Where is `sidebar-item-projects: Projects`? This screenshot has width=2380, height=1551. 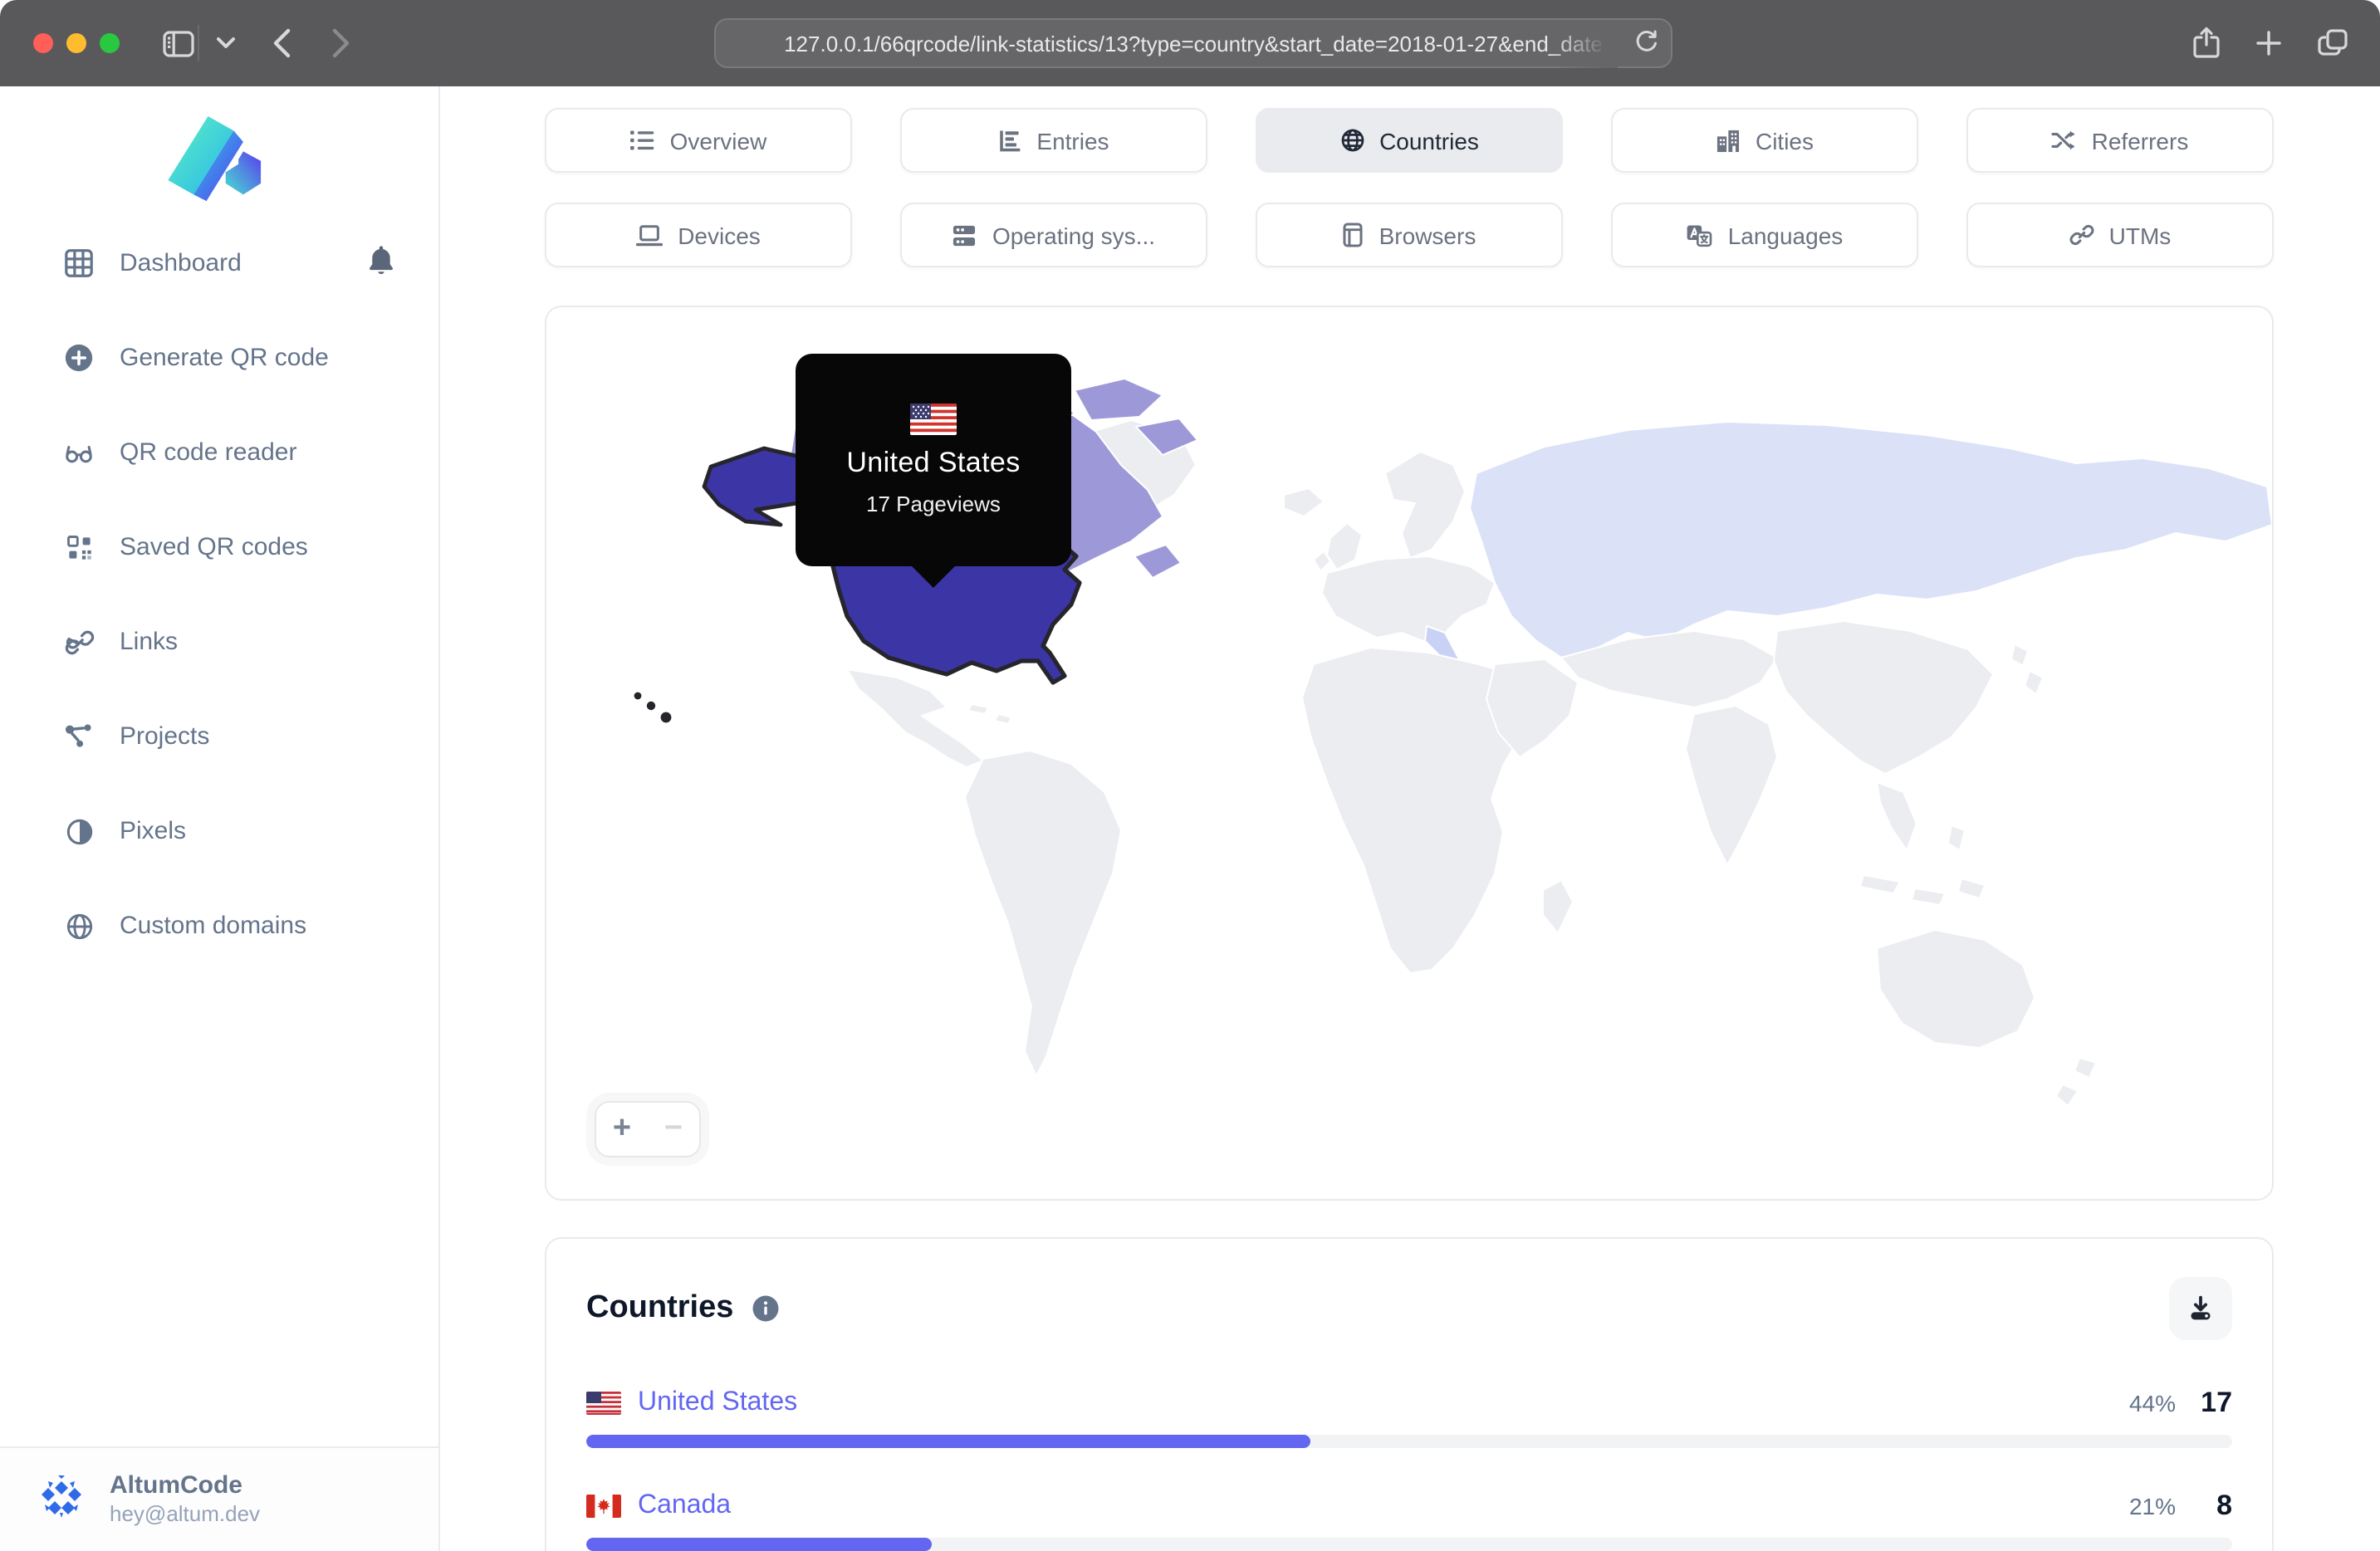
sidebar-item-projects: Projects is located at coordinates (219, 737).